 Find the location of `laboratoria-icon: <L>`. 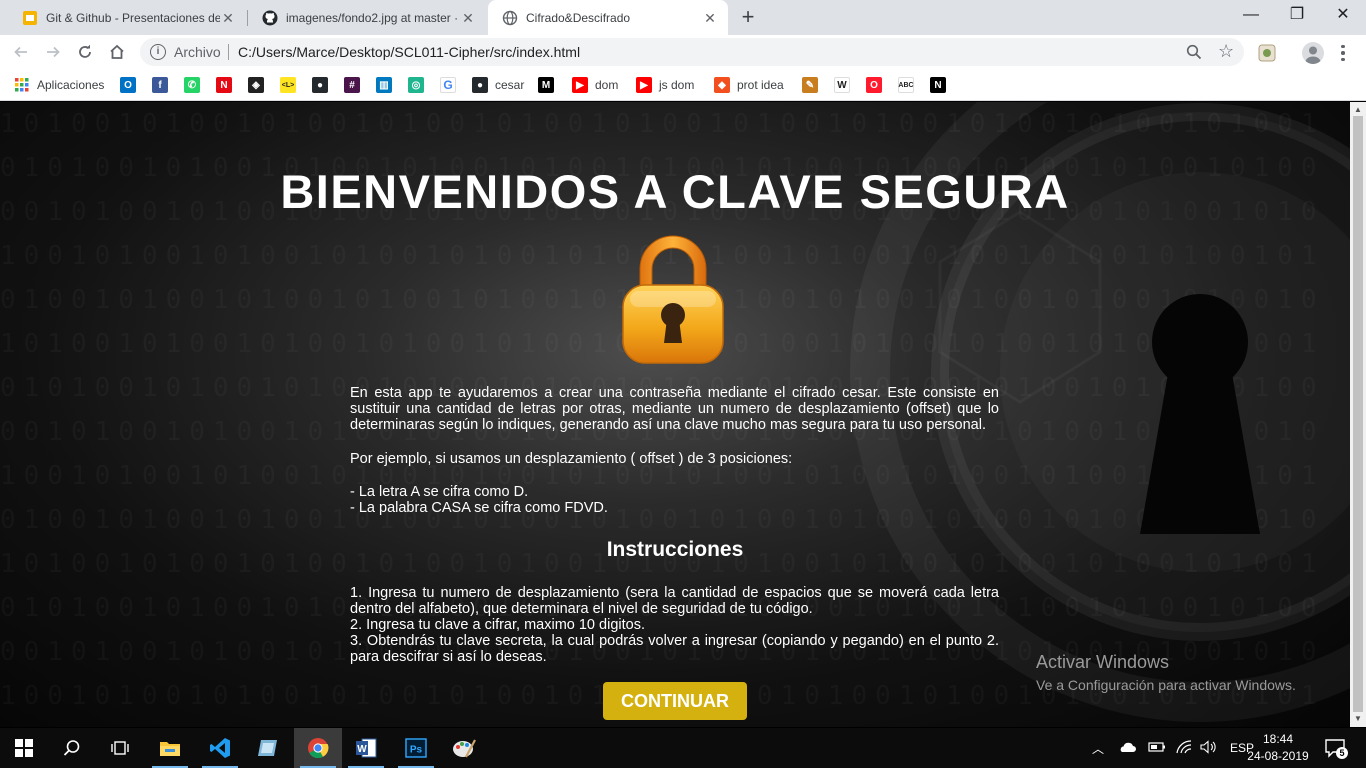

laboratoria-icon: <L> is located at coordinates (288, 85).